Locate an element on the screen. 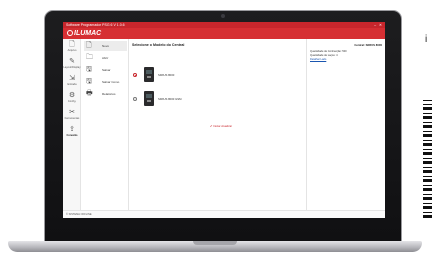 The image size is (432, 259). logo-mark-icon is located at coordinates (70, 33).